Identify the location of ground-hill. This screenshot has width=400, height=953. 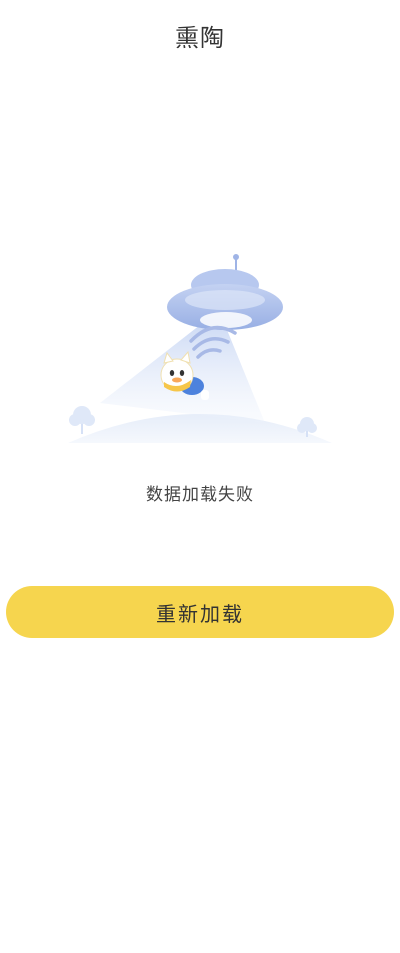
(200, 428).